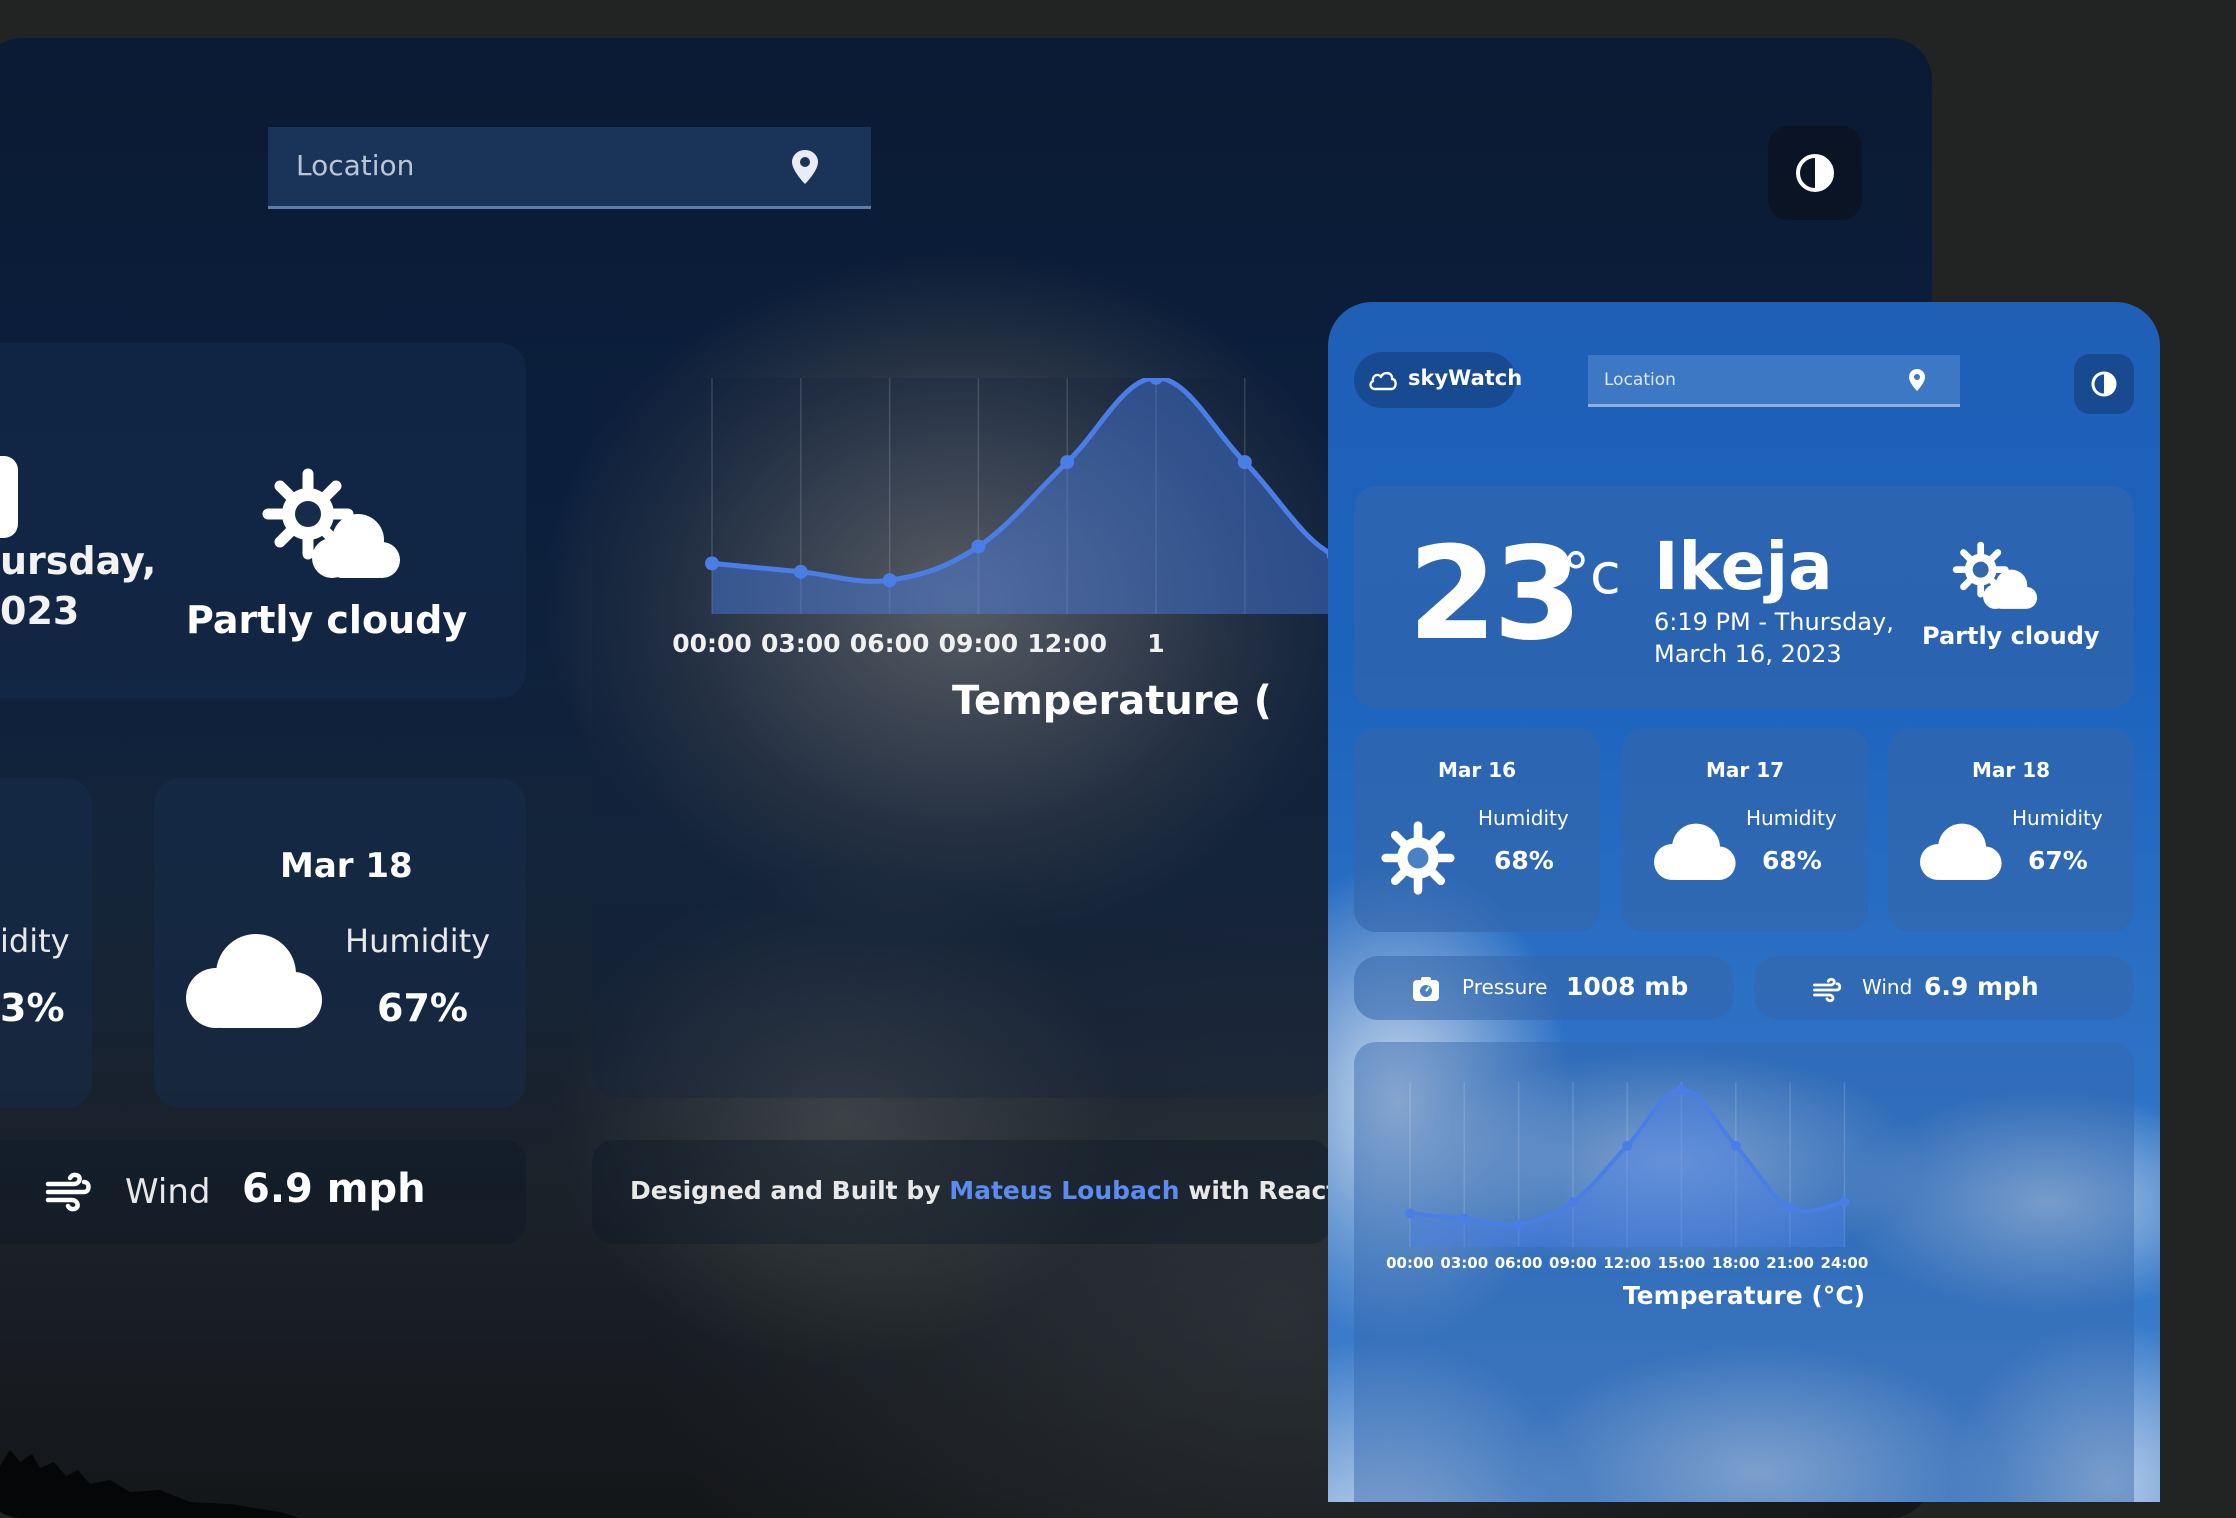 Image resolution: width=2236 pixels, height=1518 pixels. Describe the element at coordinates (1112, 701) in the screenshot. I see `chart-title: Temperature (` at that location.